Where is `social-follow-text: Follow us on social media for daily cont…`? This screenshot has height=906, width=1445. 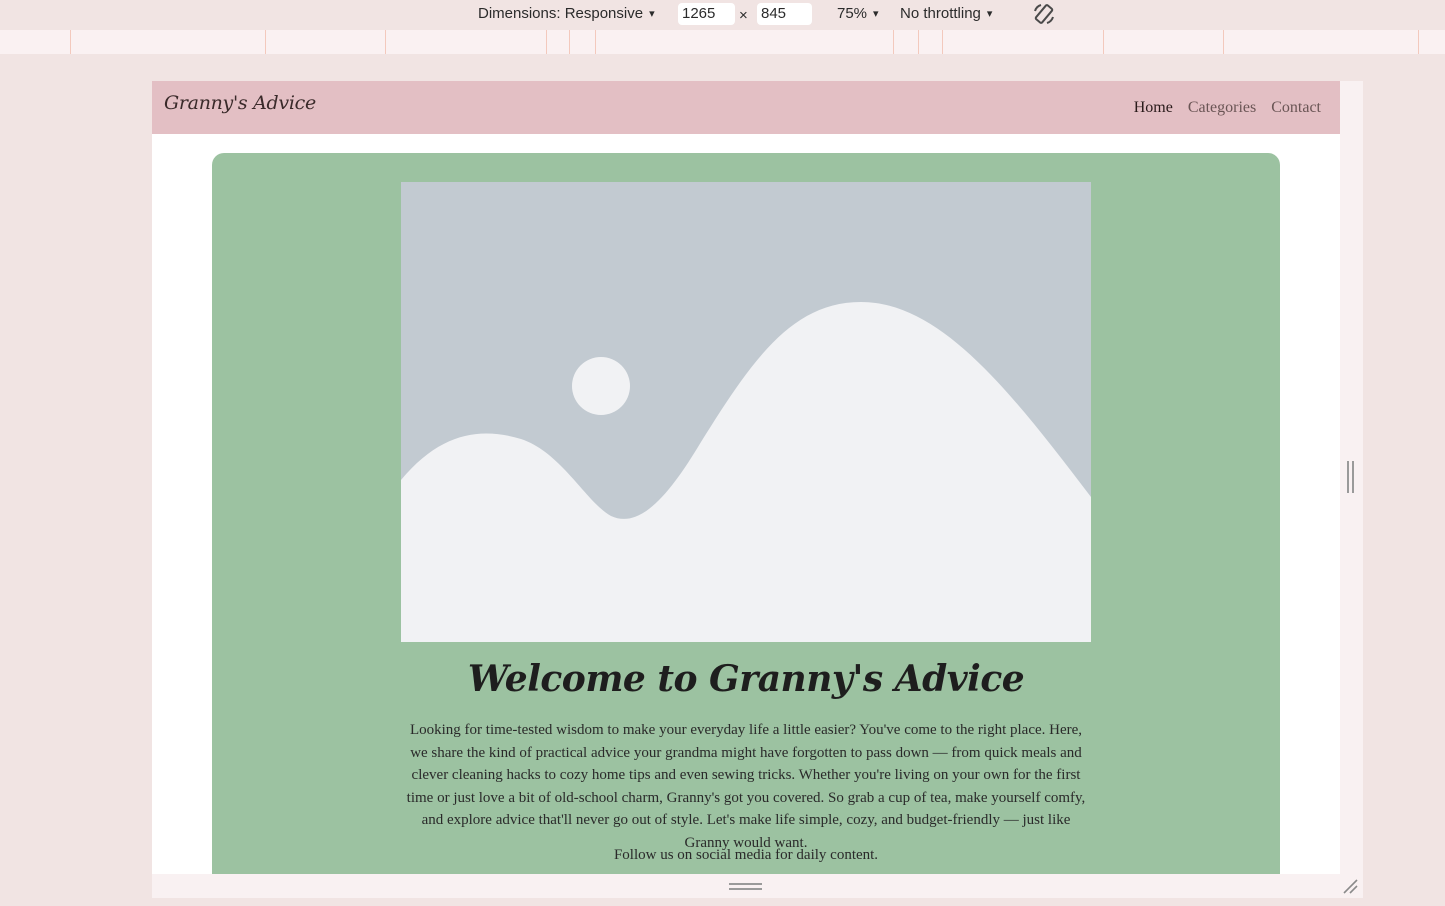 social-follow-text: Follow us on social media for daily cont… is located at coordinates (746, 855).